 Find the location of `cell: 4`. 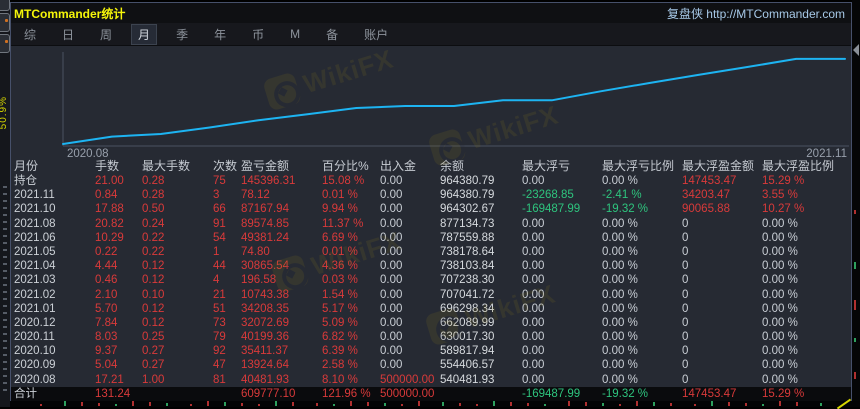

cell: 4 is located at coordinates (216, 280).